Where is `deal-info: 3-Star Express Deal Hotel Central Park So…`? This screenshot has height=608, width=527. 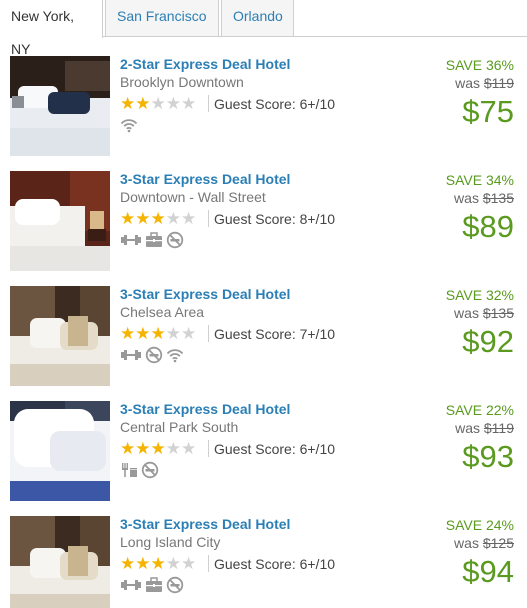 deal-info: 3-Star Express Deal Hotel Central Park So… is located at coordinates (270, 440).